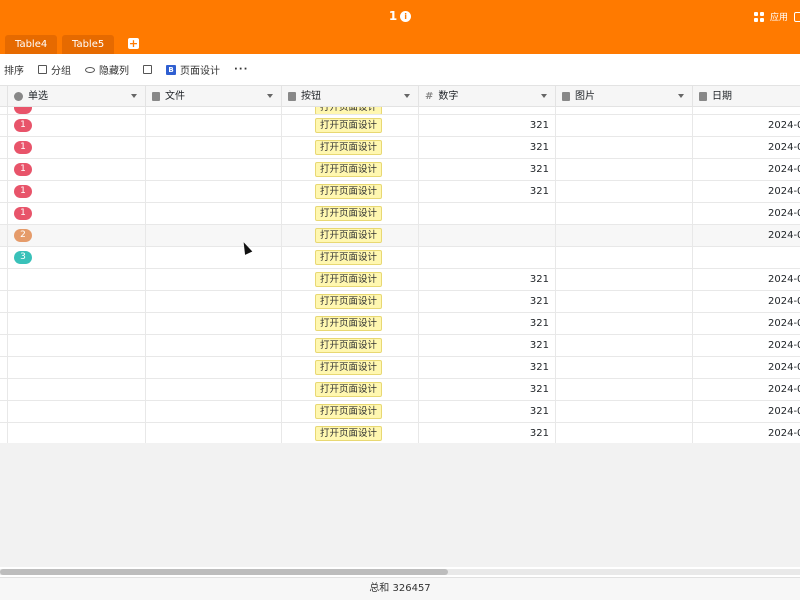 The width and height of the screenshot is (800, 600). Describe the element at coordinates (241, 69) in the screenshot. I see `more-button: ···` at that location.